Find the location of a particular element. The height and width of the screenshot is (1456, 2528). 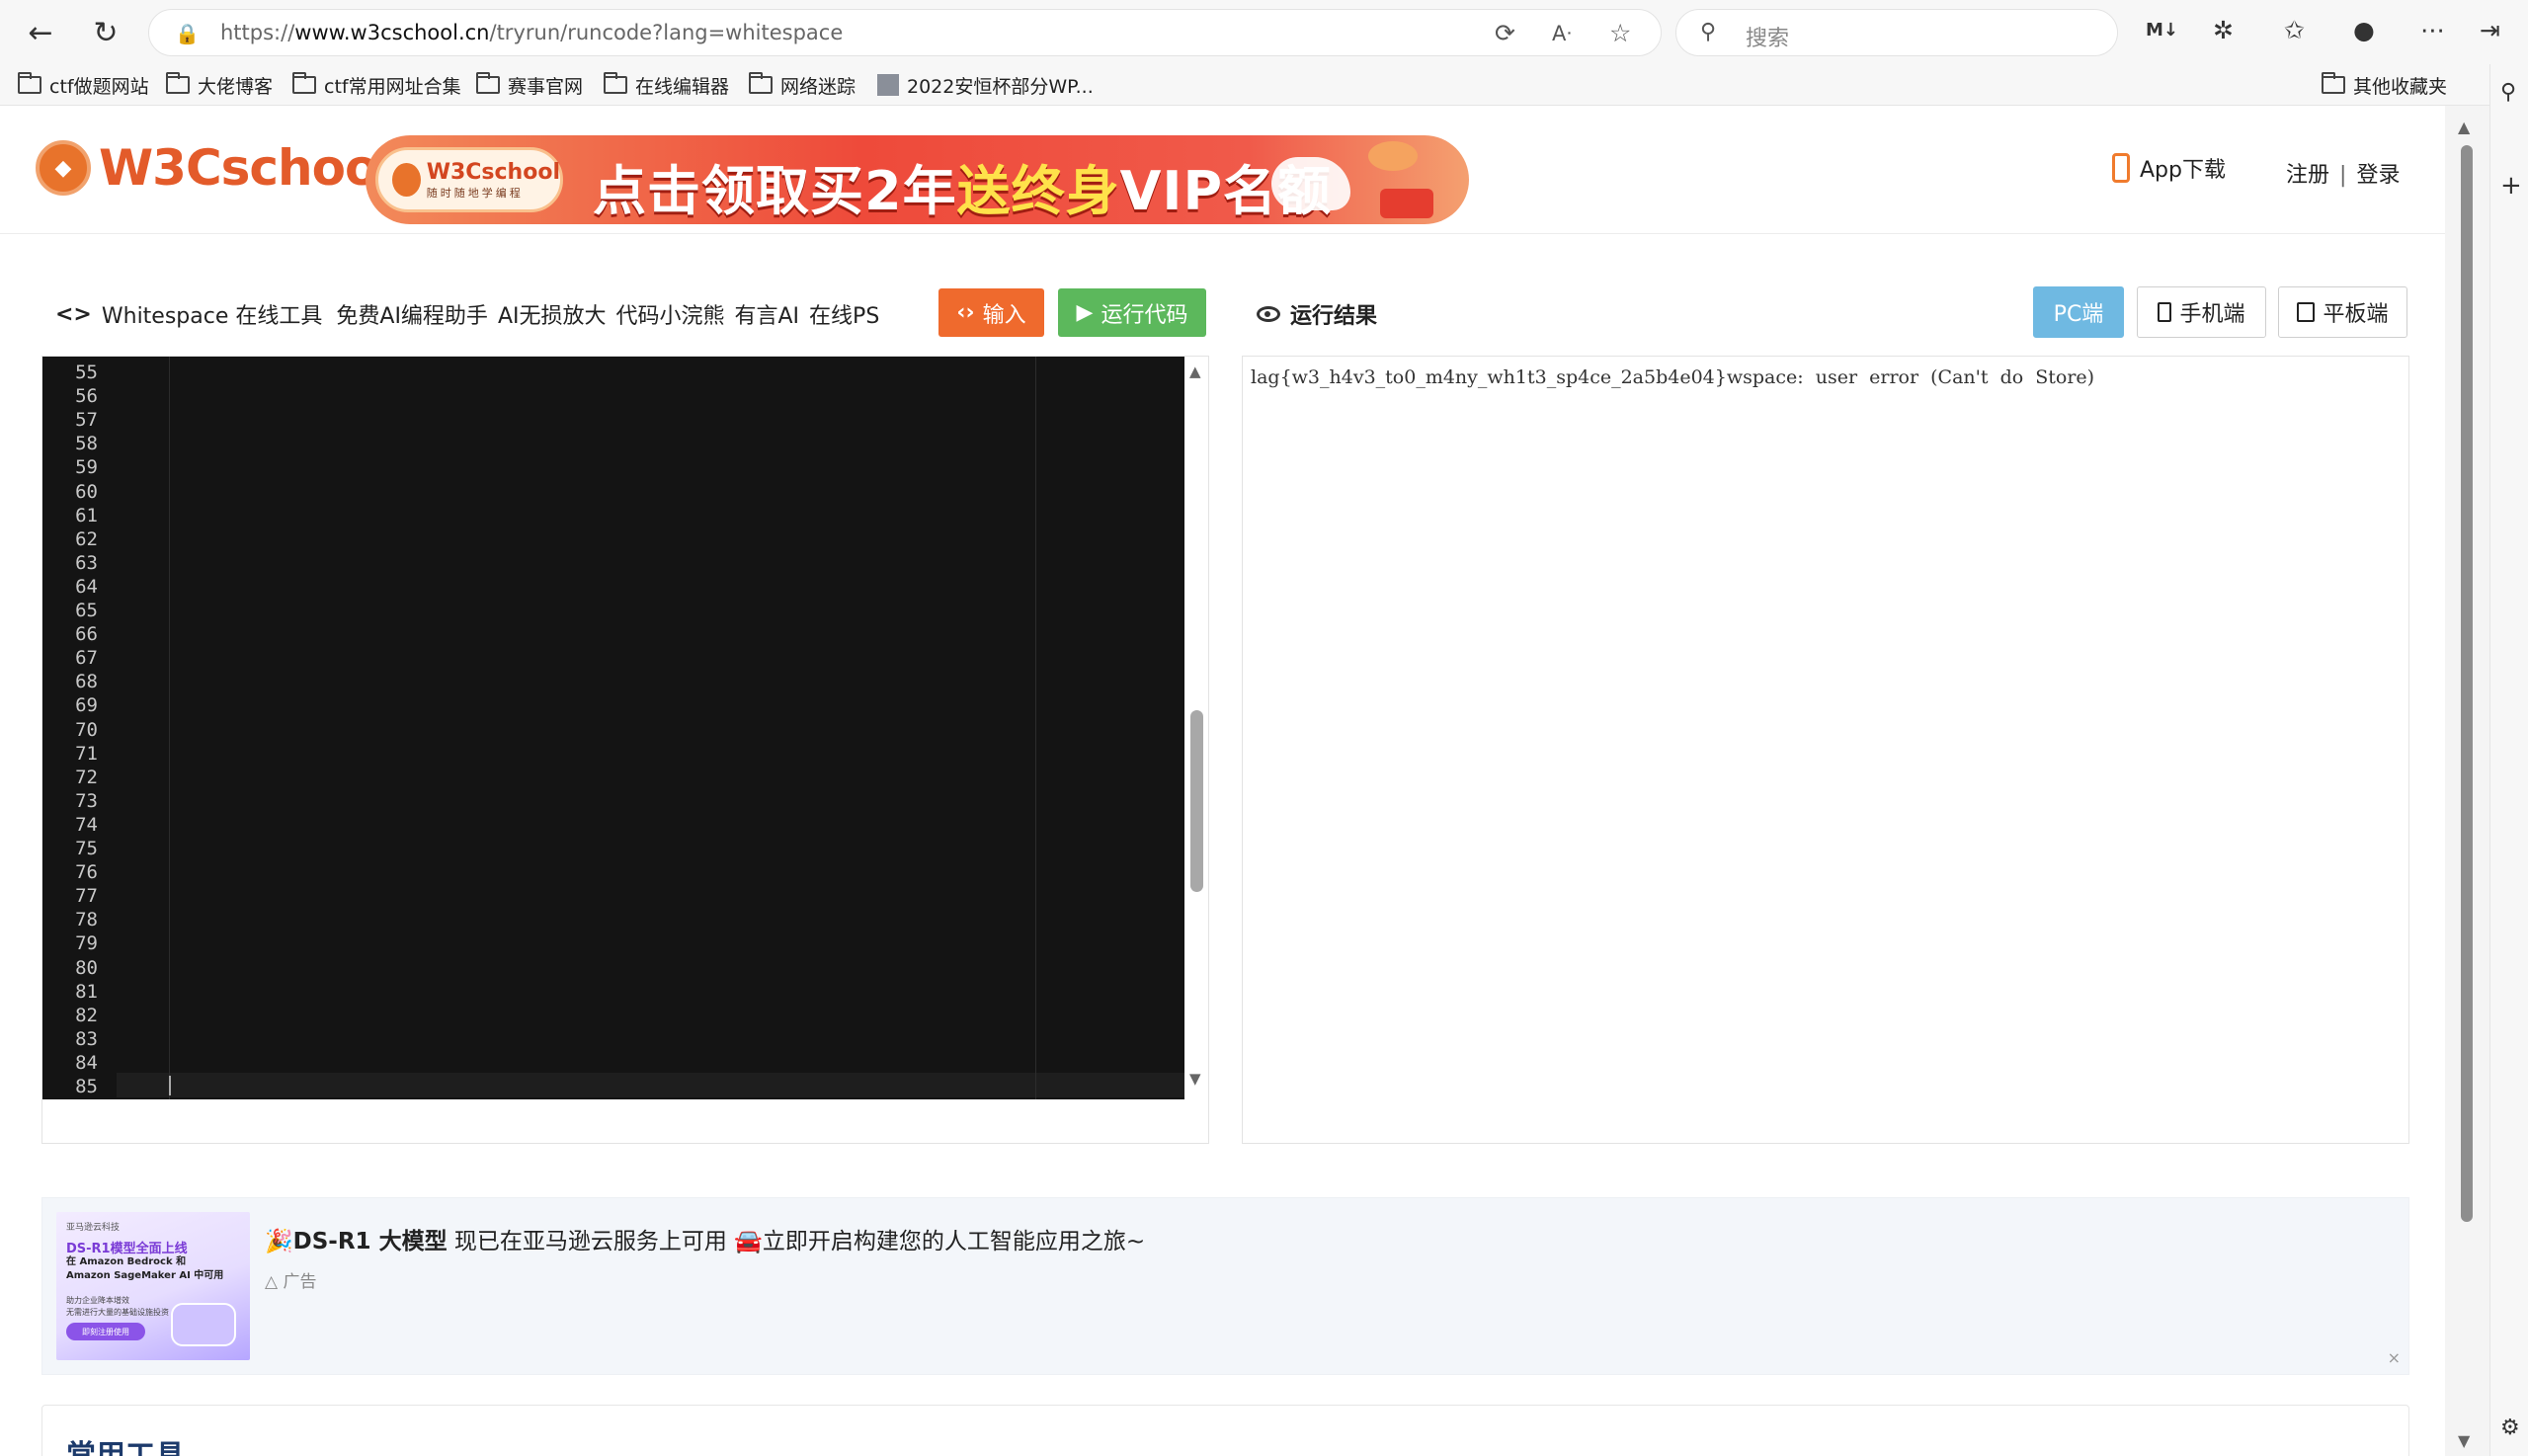

register-link: 注册 is located at coordinates (2307, 175).